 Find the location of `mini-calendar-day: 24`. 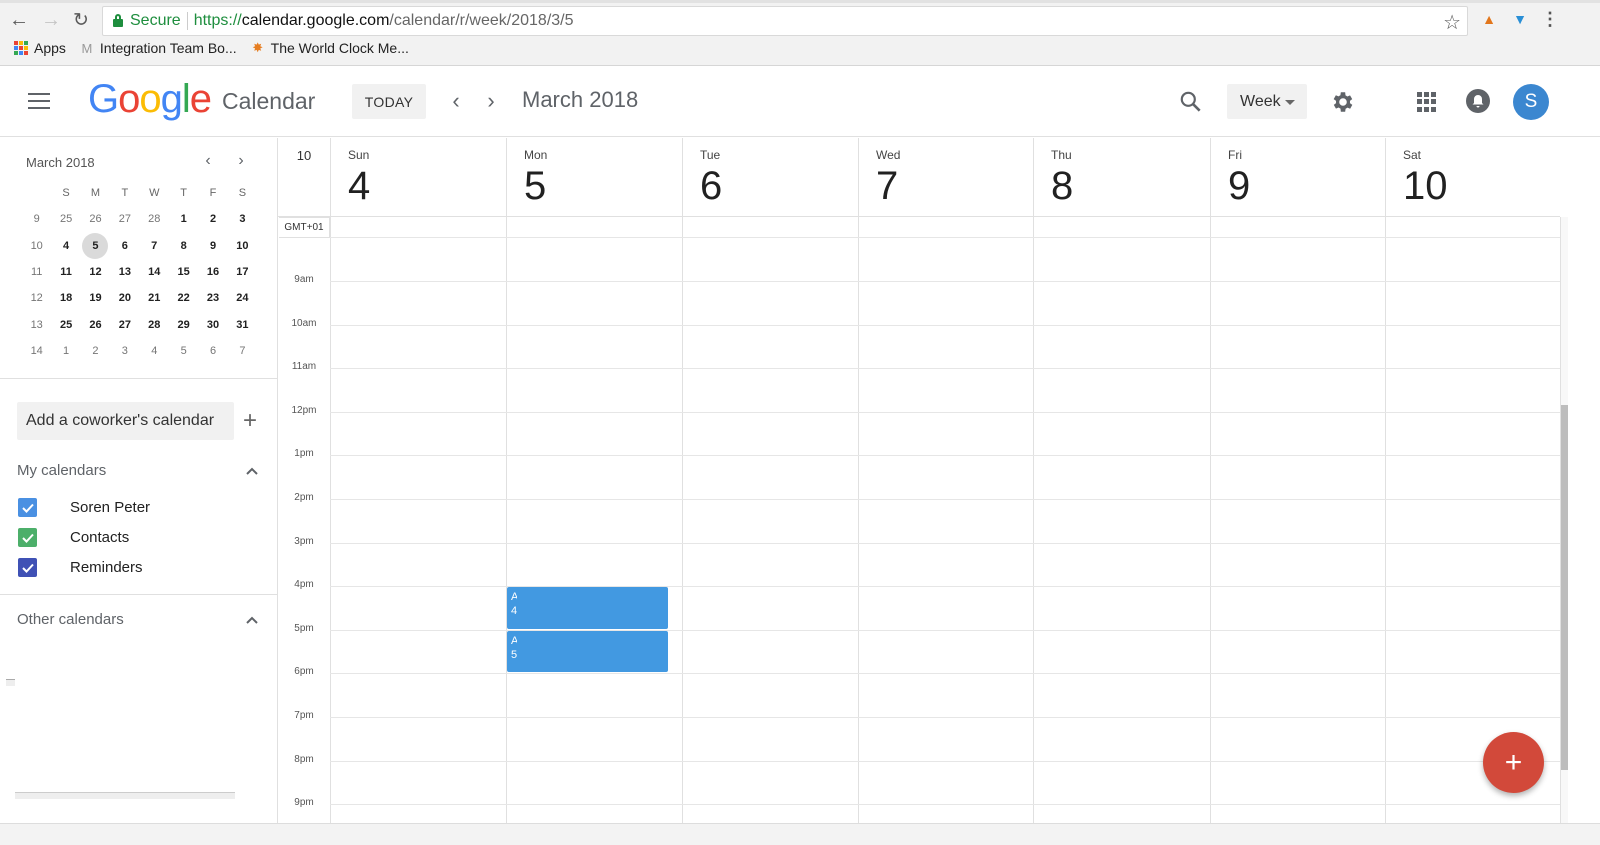

mini-calendar-day: 24 is located at coordinates (242, 298).